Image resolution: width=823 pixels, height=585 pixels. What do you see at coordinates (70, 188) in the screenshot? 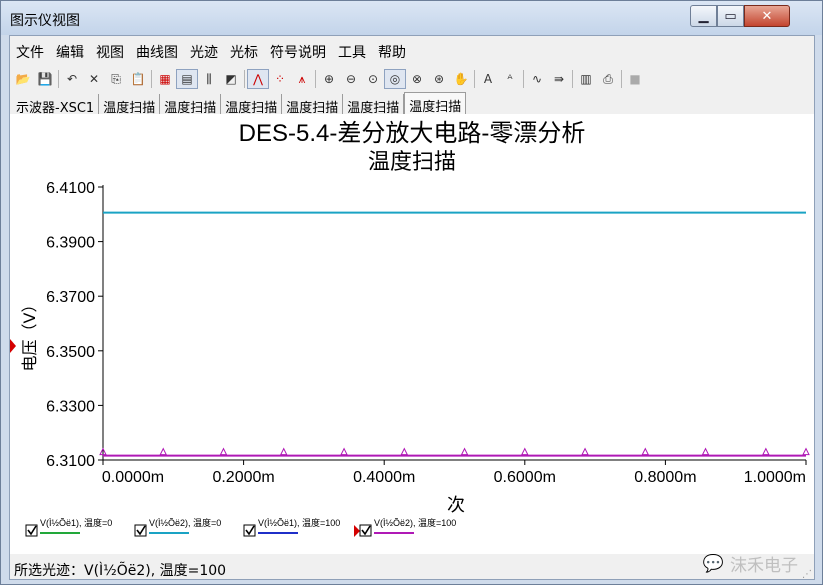
I see `y-tick-label: 6.4100` at bounding box center [70, 188].